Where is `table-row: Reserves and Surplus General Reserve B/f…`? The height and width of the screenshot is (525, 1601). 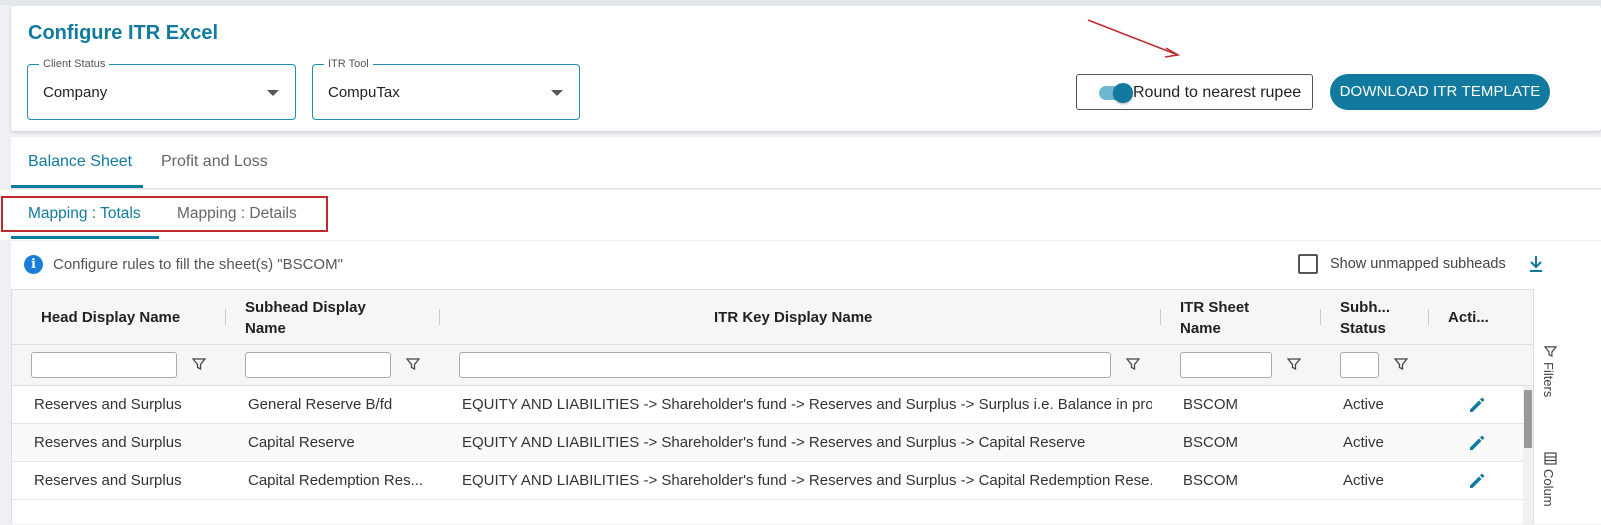 table-row: Reserves and Surplus General Reserve B/f… is located at coordinates (773, 405).